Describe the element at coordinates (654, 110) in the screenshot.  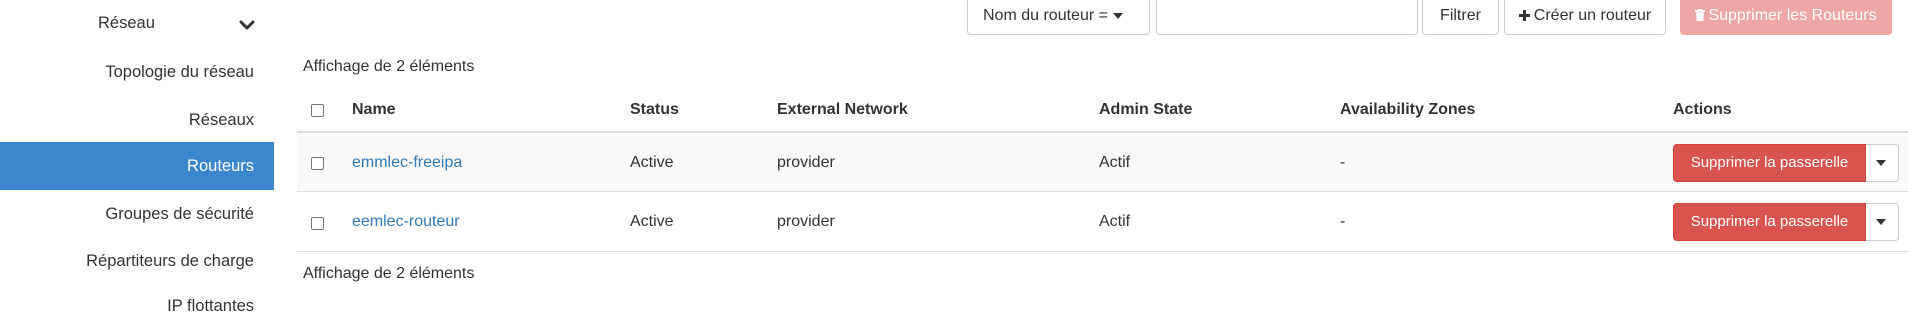
I see `column-header-status: Status` at that location.